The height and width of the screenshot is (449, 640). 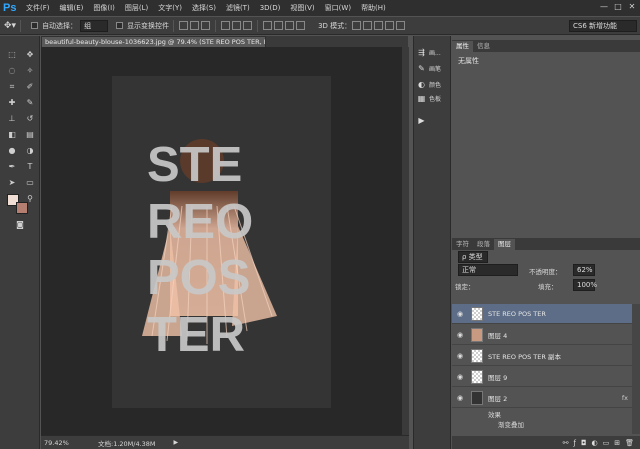 What do you see at coordinates (12, 119) in the screenshot?
I see `stamp-tool-icon: ⊥` at bounding box center [12, 119].